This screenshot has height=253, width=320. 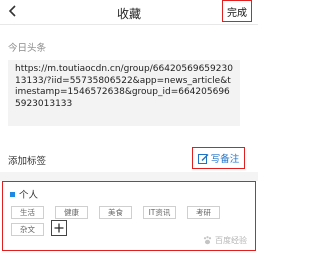 What do you see at coordinates (27, 212) in the screenshot?
I see `tag-chip: 生活` at bounding box center [27, 212].